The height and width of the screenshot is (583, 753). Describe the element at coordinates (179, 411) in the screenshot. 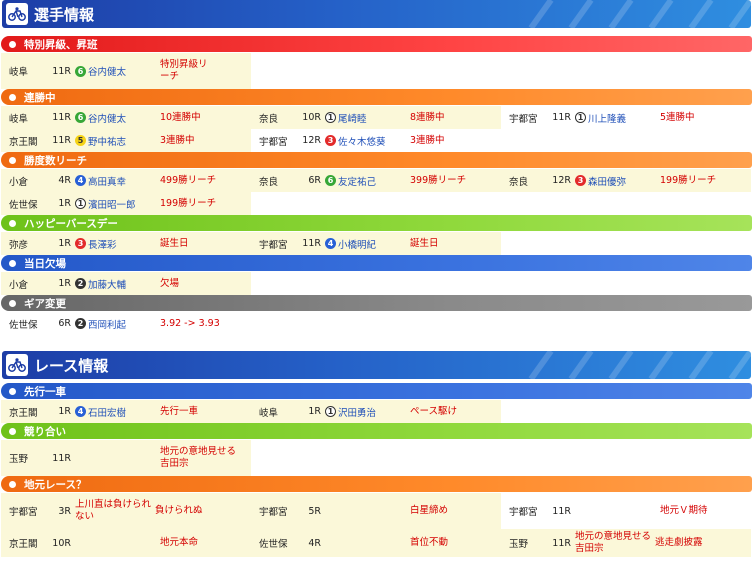

I see `cell-note: 先行一車` at that location.